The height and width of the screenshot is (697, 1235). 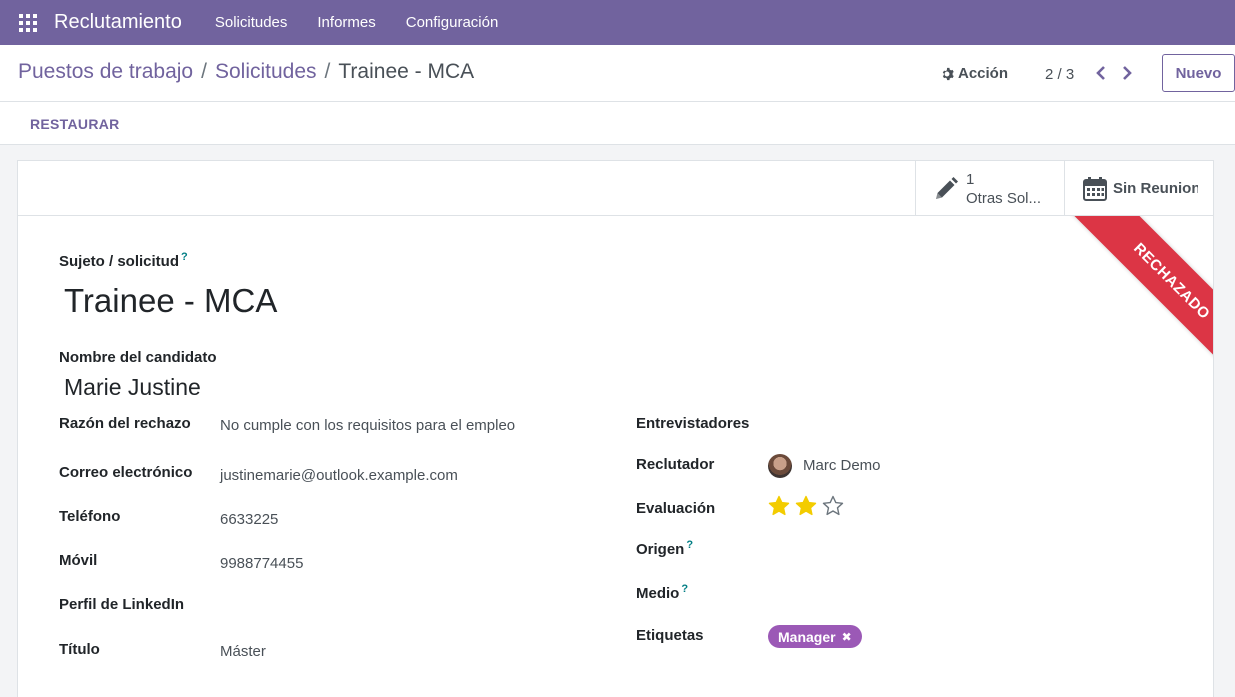 I want to click on ribbon-label: RECHAZADO, so click(x=1140, y=301).